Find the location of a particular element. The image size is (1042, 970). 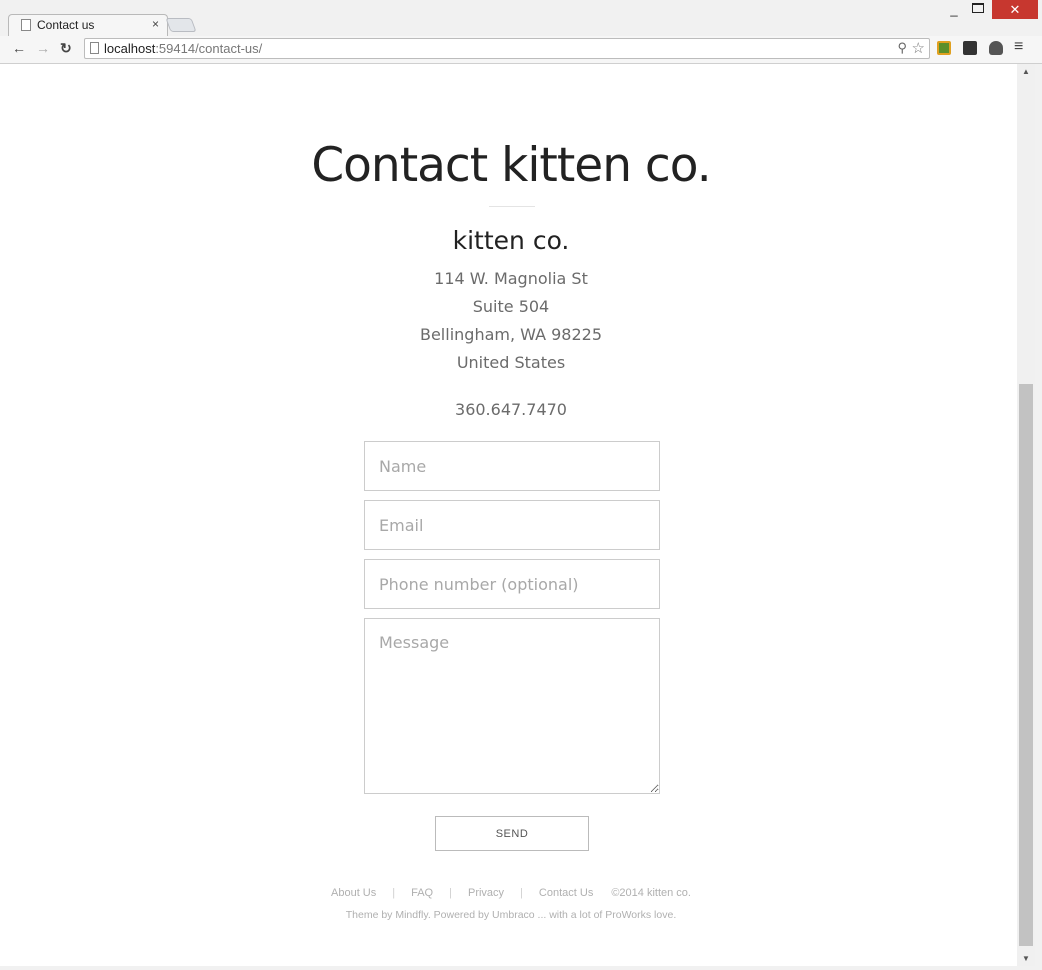

address-line: Suite 504 is located at coordinates (511, 306).